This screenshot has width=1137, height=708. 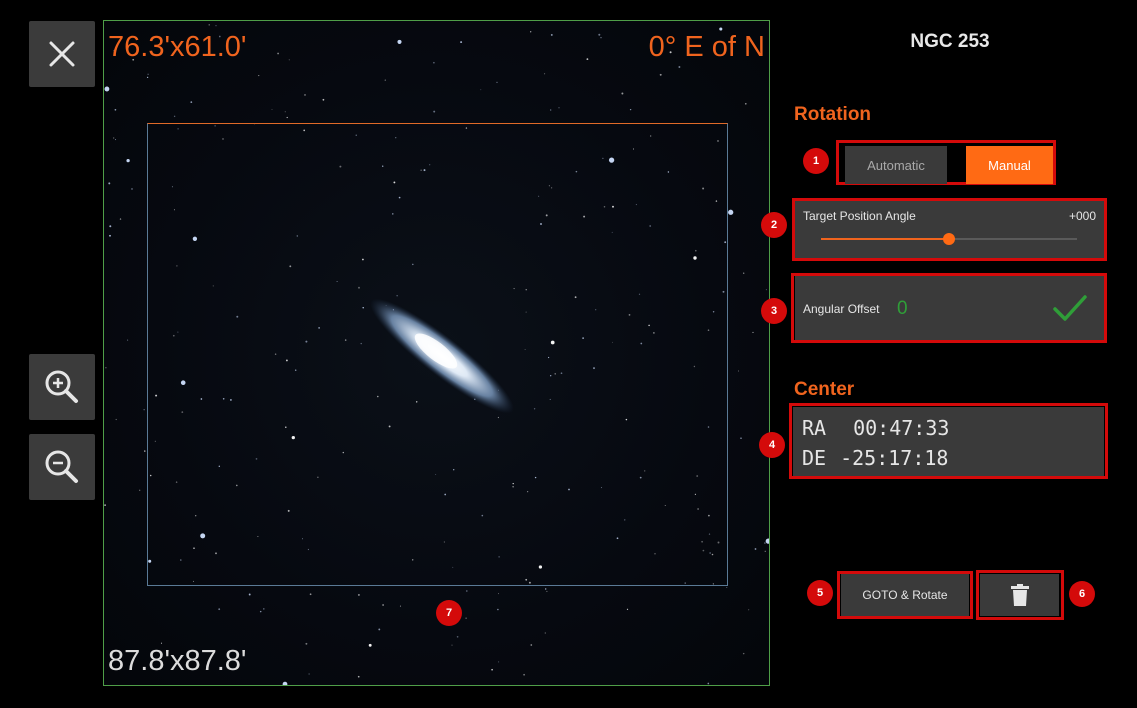 I want to click on goto-highlight, so click(x=905, y=595).